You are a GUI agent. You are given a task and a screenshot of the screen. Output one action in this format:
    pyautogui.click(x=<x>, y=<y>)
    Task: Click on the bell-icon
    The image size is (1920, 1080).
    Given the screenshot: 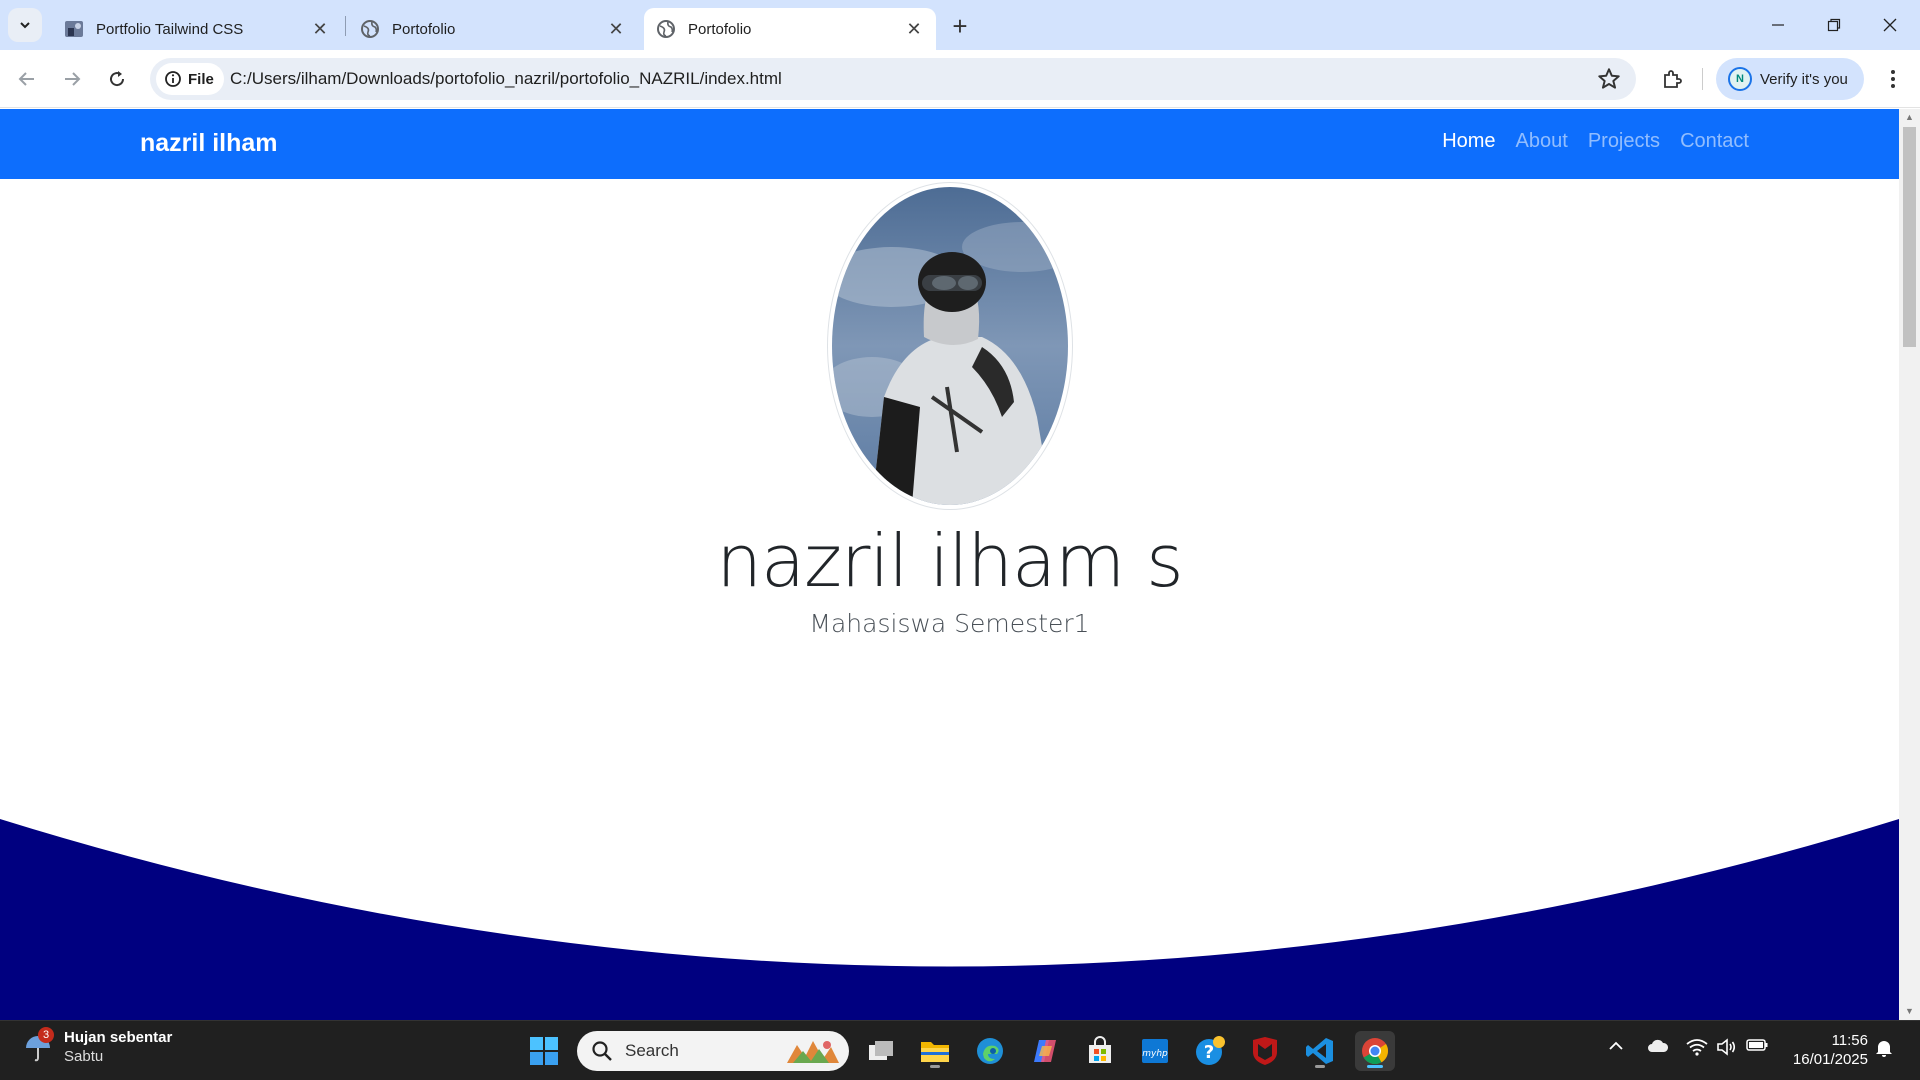 What is the action you would take?
    pyautogui.click(x=1884, y=1049)
    